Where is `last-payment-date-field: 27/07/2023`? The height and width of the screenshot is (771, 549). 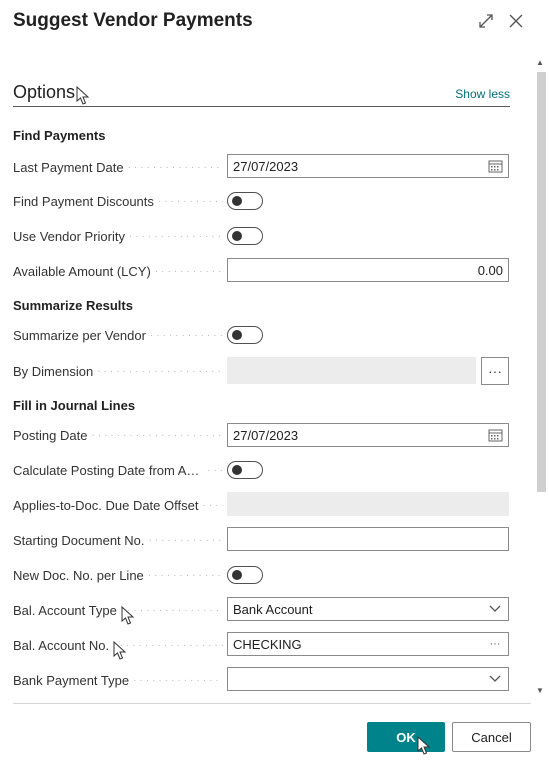 last-payment-date-field: 27/07/2023 is located at coordinates (368, 166).